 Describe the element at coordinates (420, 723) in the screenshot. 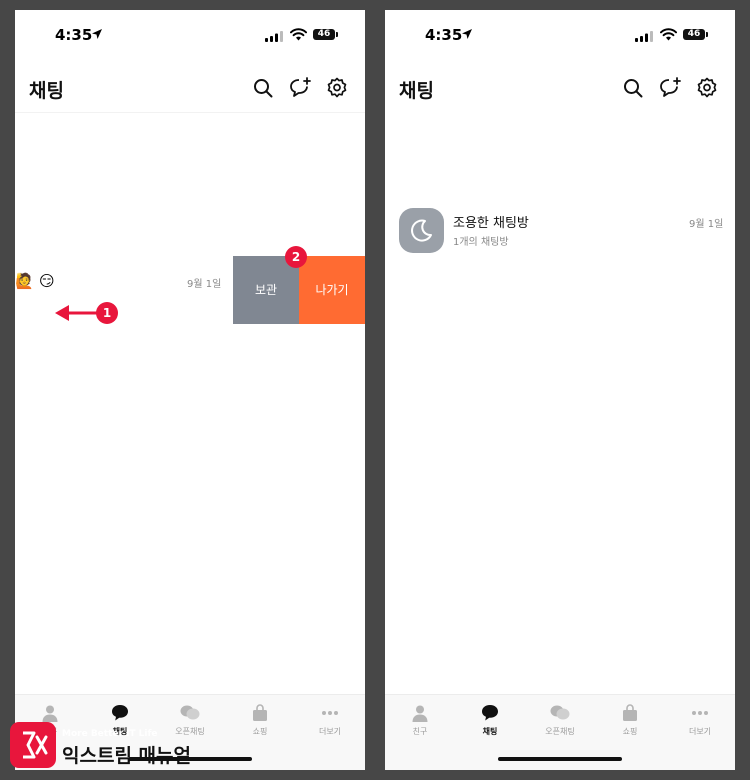

I see `tab-friends: 친구` at that location.